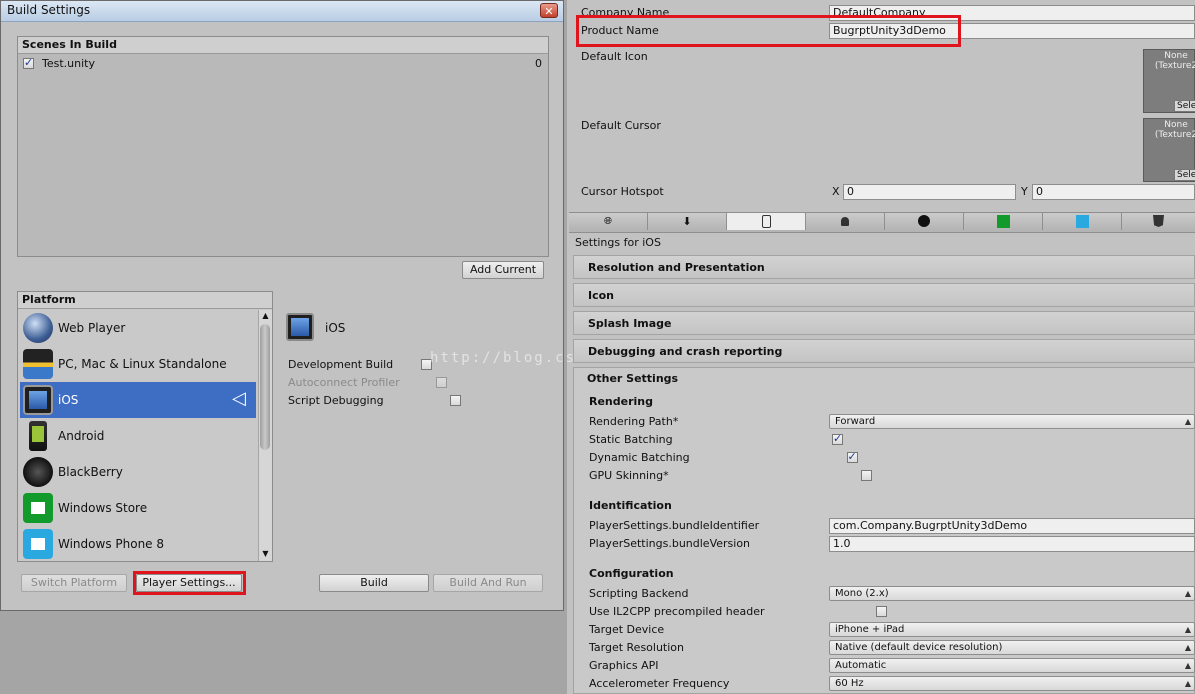 This screenshot has height=694, width=1195. I want to click on globe-icon: 🌐︎, so click(608, 221).